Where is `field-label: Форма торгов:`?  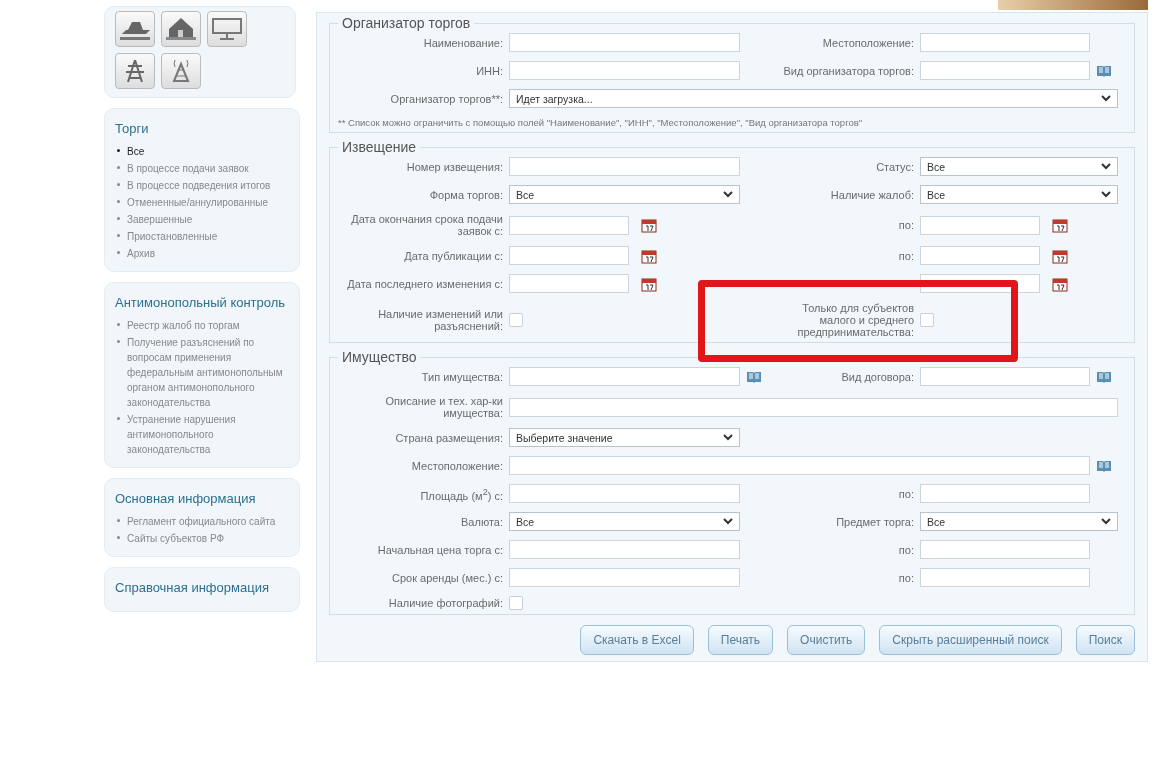
field-label: Форма торгов: is located at coordinates (465, 194).